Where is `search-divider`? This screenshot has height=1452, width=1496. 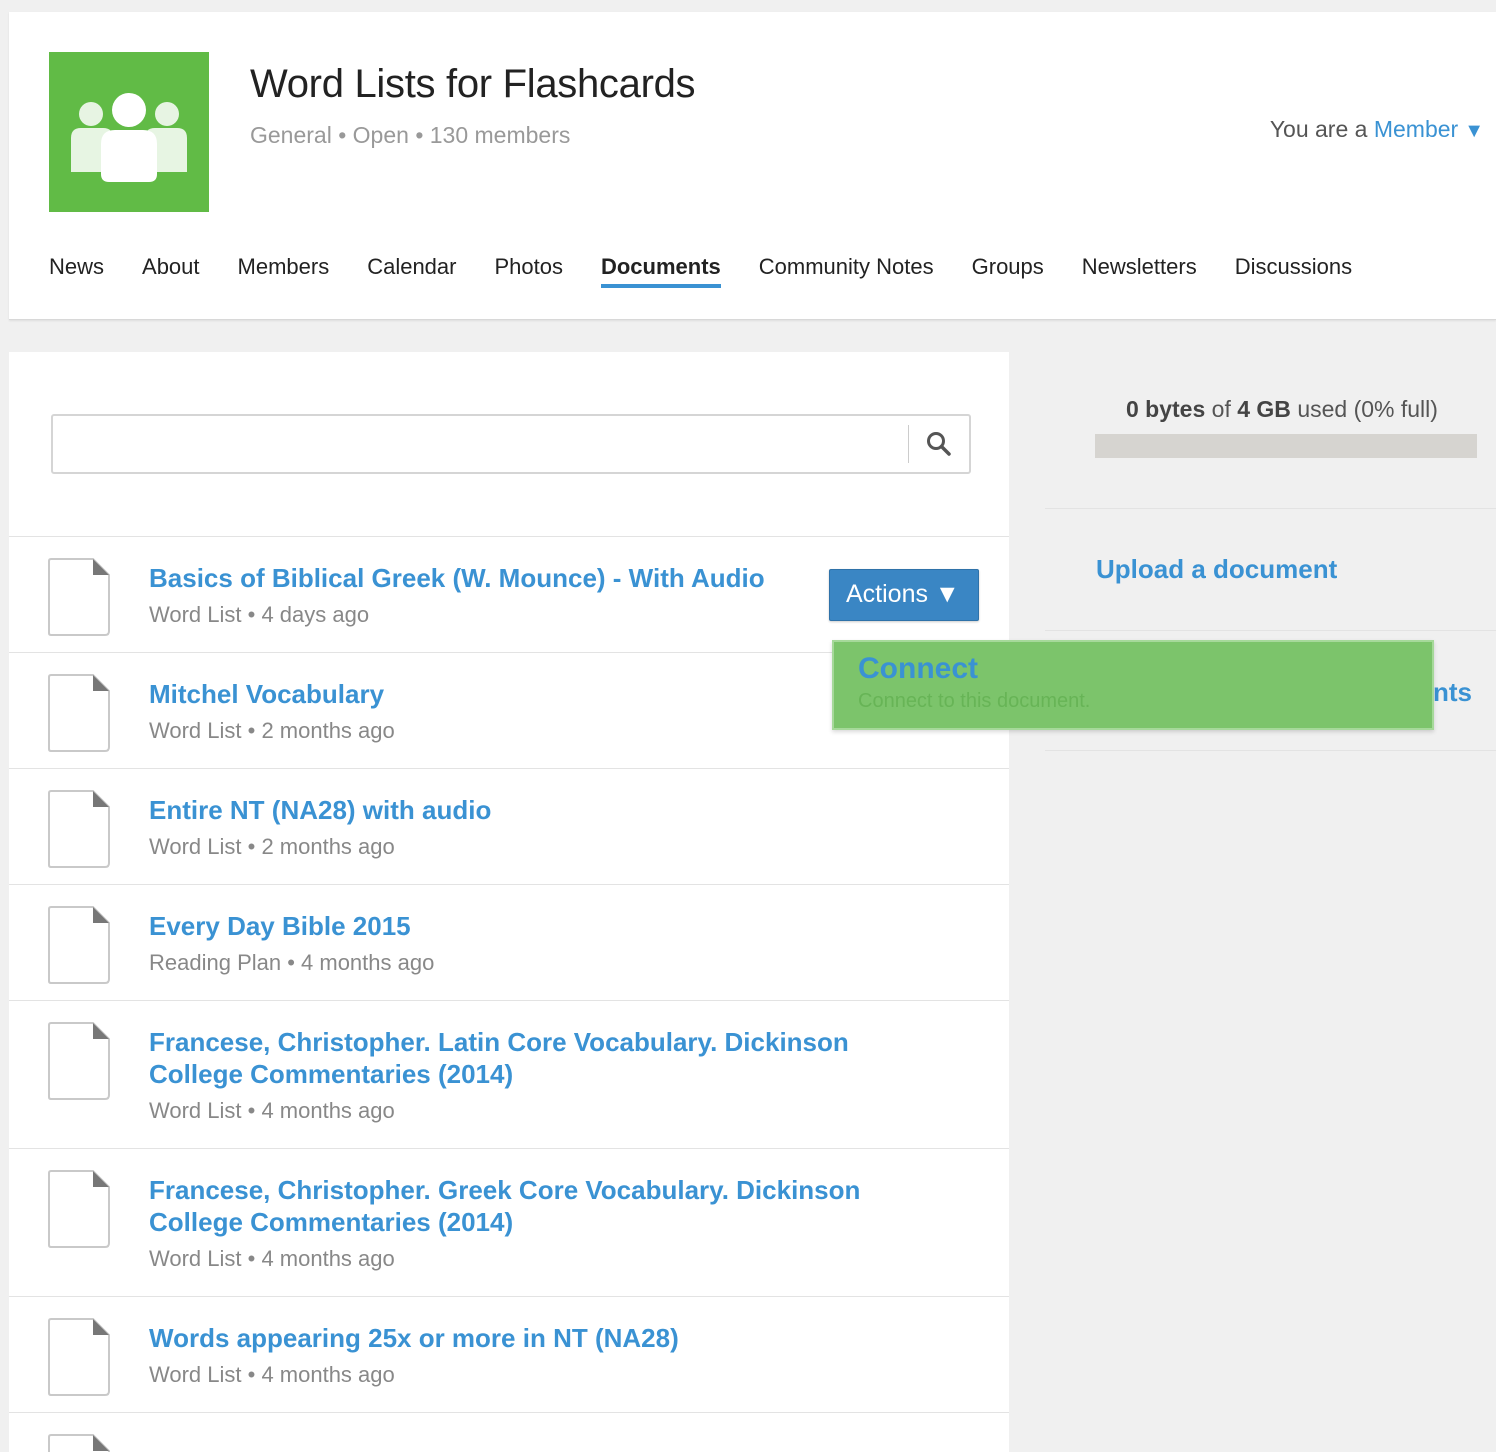 search-divider is located at coordinates (908, 444).